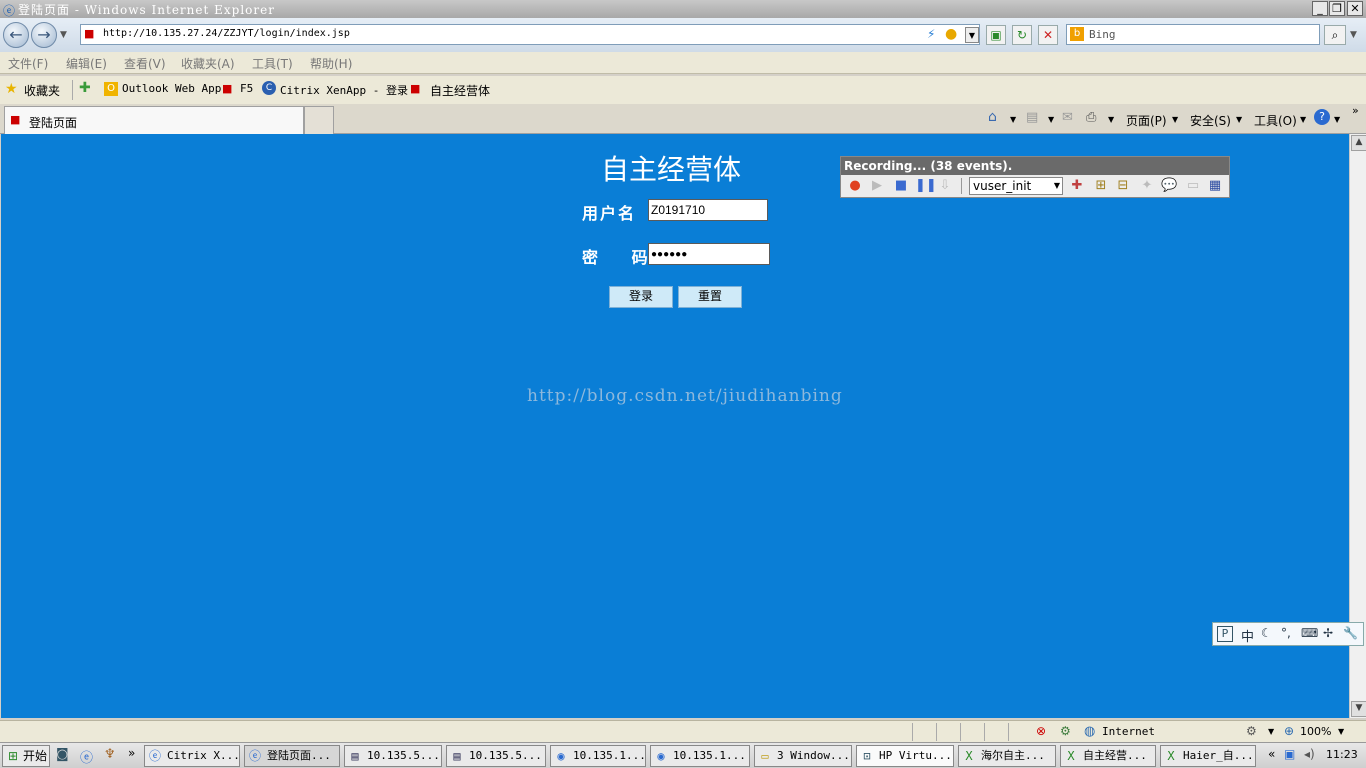  What do you see at coordinates (1320, 8) in the screenshot?
I see `minimize-button: _` at bounding box center [1320, 8].